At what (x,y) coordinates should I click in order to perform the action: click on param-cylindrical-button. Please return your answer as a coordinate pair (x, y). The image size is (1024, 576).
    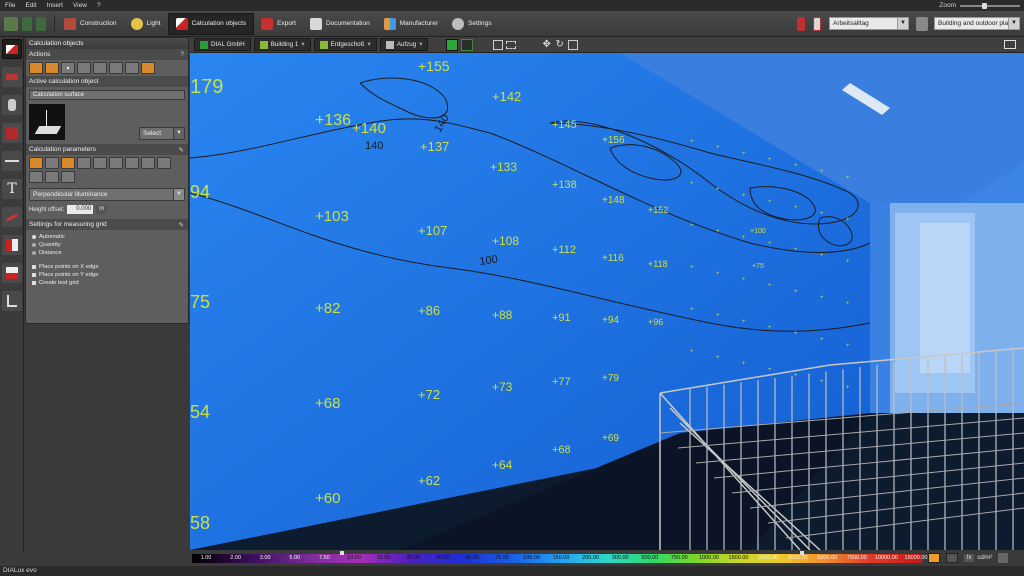
    Looking at the image, I should click on (132, 163).